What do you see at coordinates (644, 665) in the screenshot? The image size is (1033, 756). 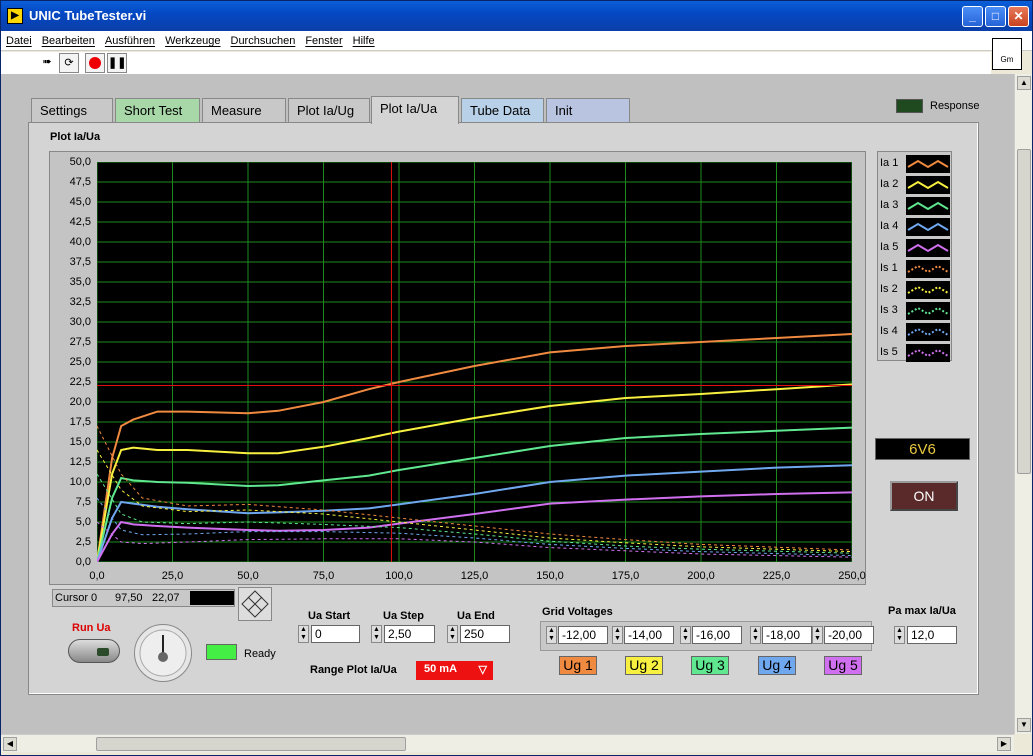 I see `ug-button: Ug 2` at bounding box center [644, 665].